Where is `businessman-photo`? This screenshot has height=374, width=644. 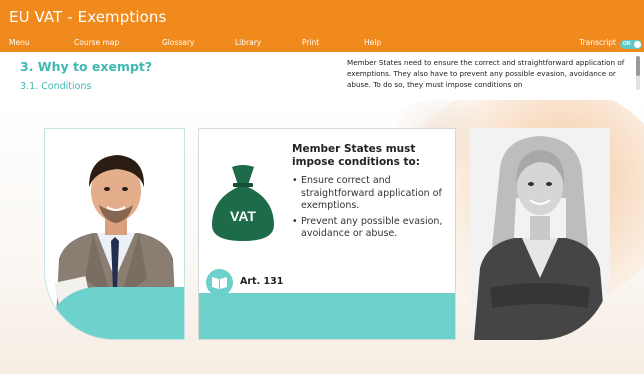 businessman-photo is located at coordinates (114, 234).